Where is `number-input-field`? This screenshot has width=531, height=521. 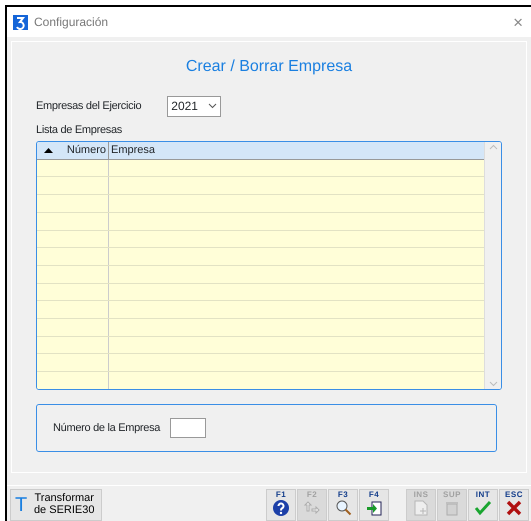
number-input-field is located at coordinates (188, 428).